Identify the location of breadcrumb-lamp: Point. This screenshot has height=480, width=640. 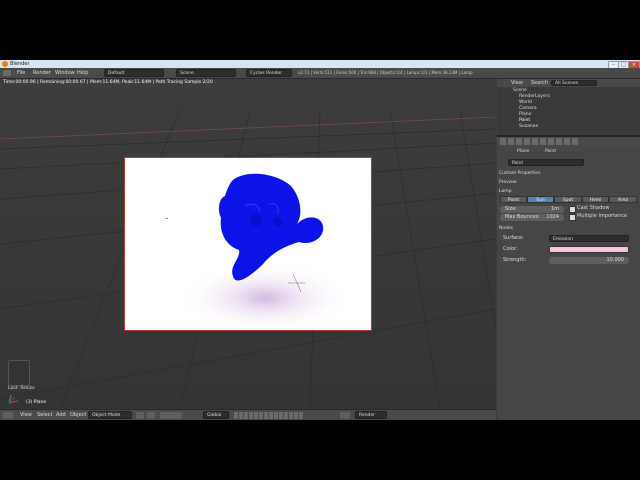
(551, 151).